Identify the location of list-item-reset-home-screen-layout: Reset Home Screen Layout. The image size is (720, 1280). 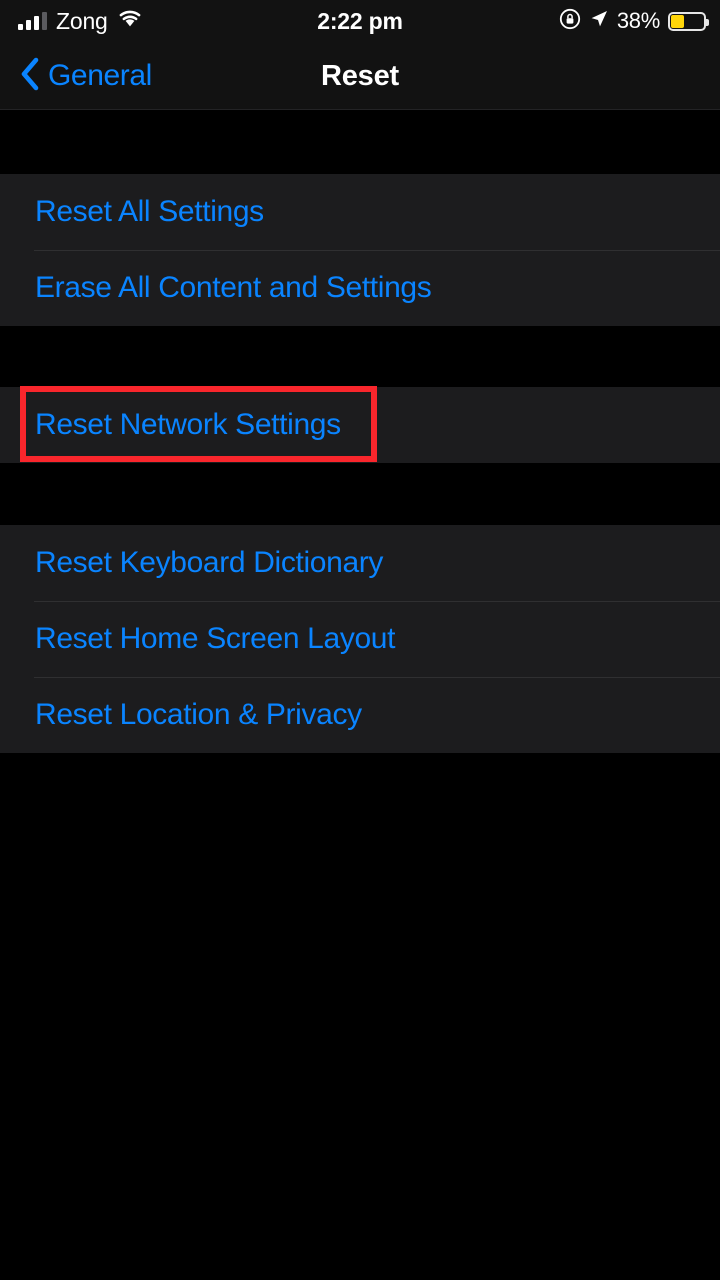
(360, 639).